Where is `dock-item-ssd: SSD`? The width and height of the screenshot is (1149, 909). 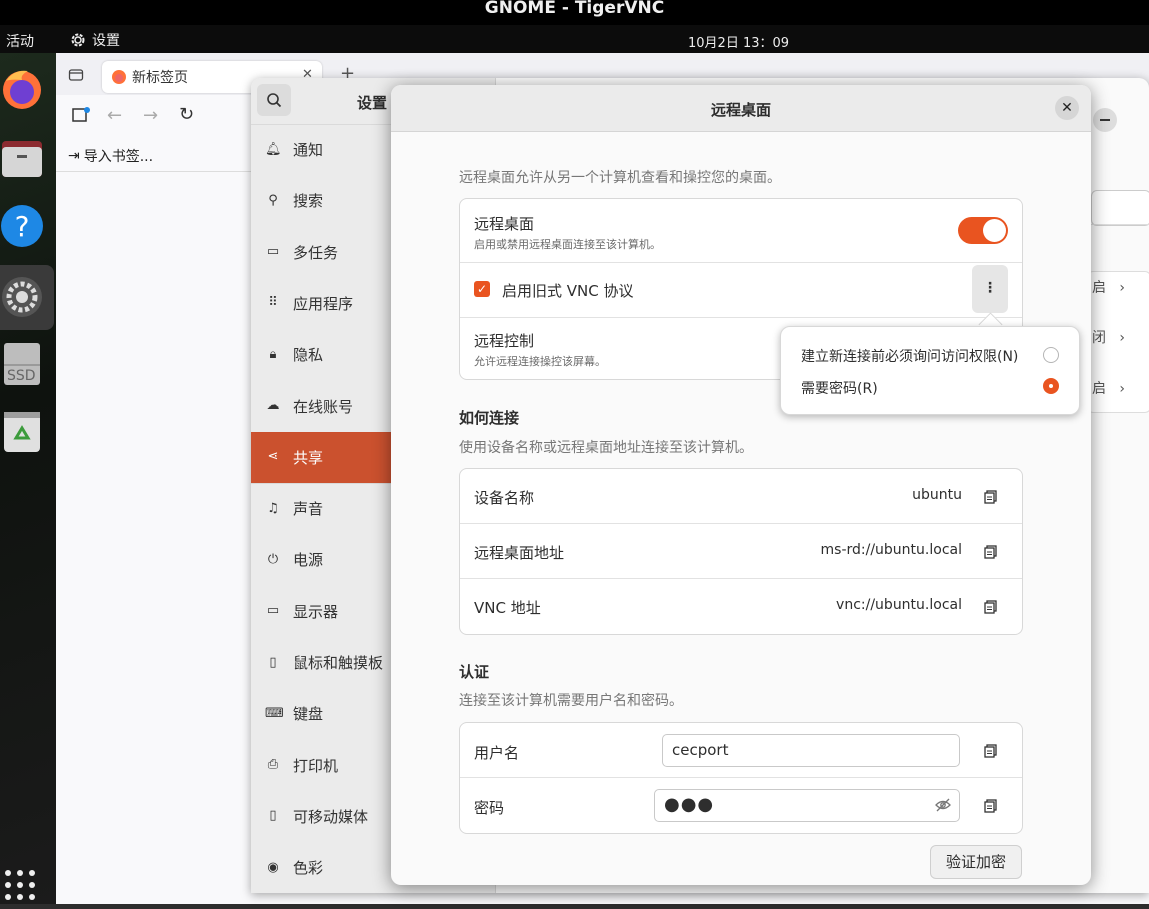 dock-item-ssd: SSD is located at coordinates (23, 363).